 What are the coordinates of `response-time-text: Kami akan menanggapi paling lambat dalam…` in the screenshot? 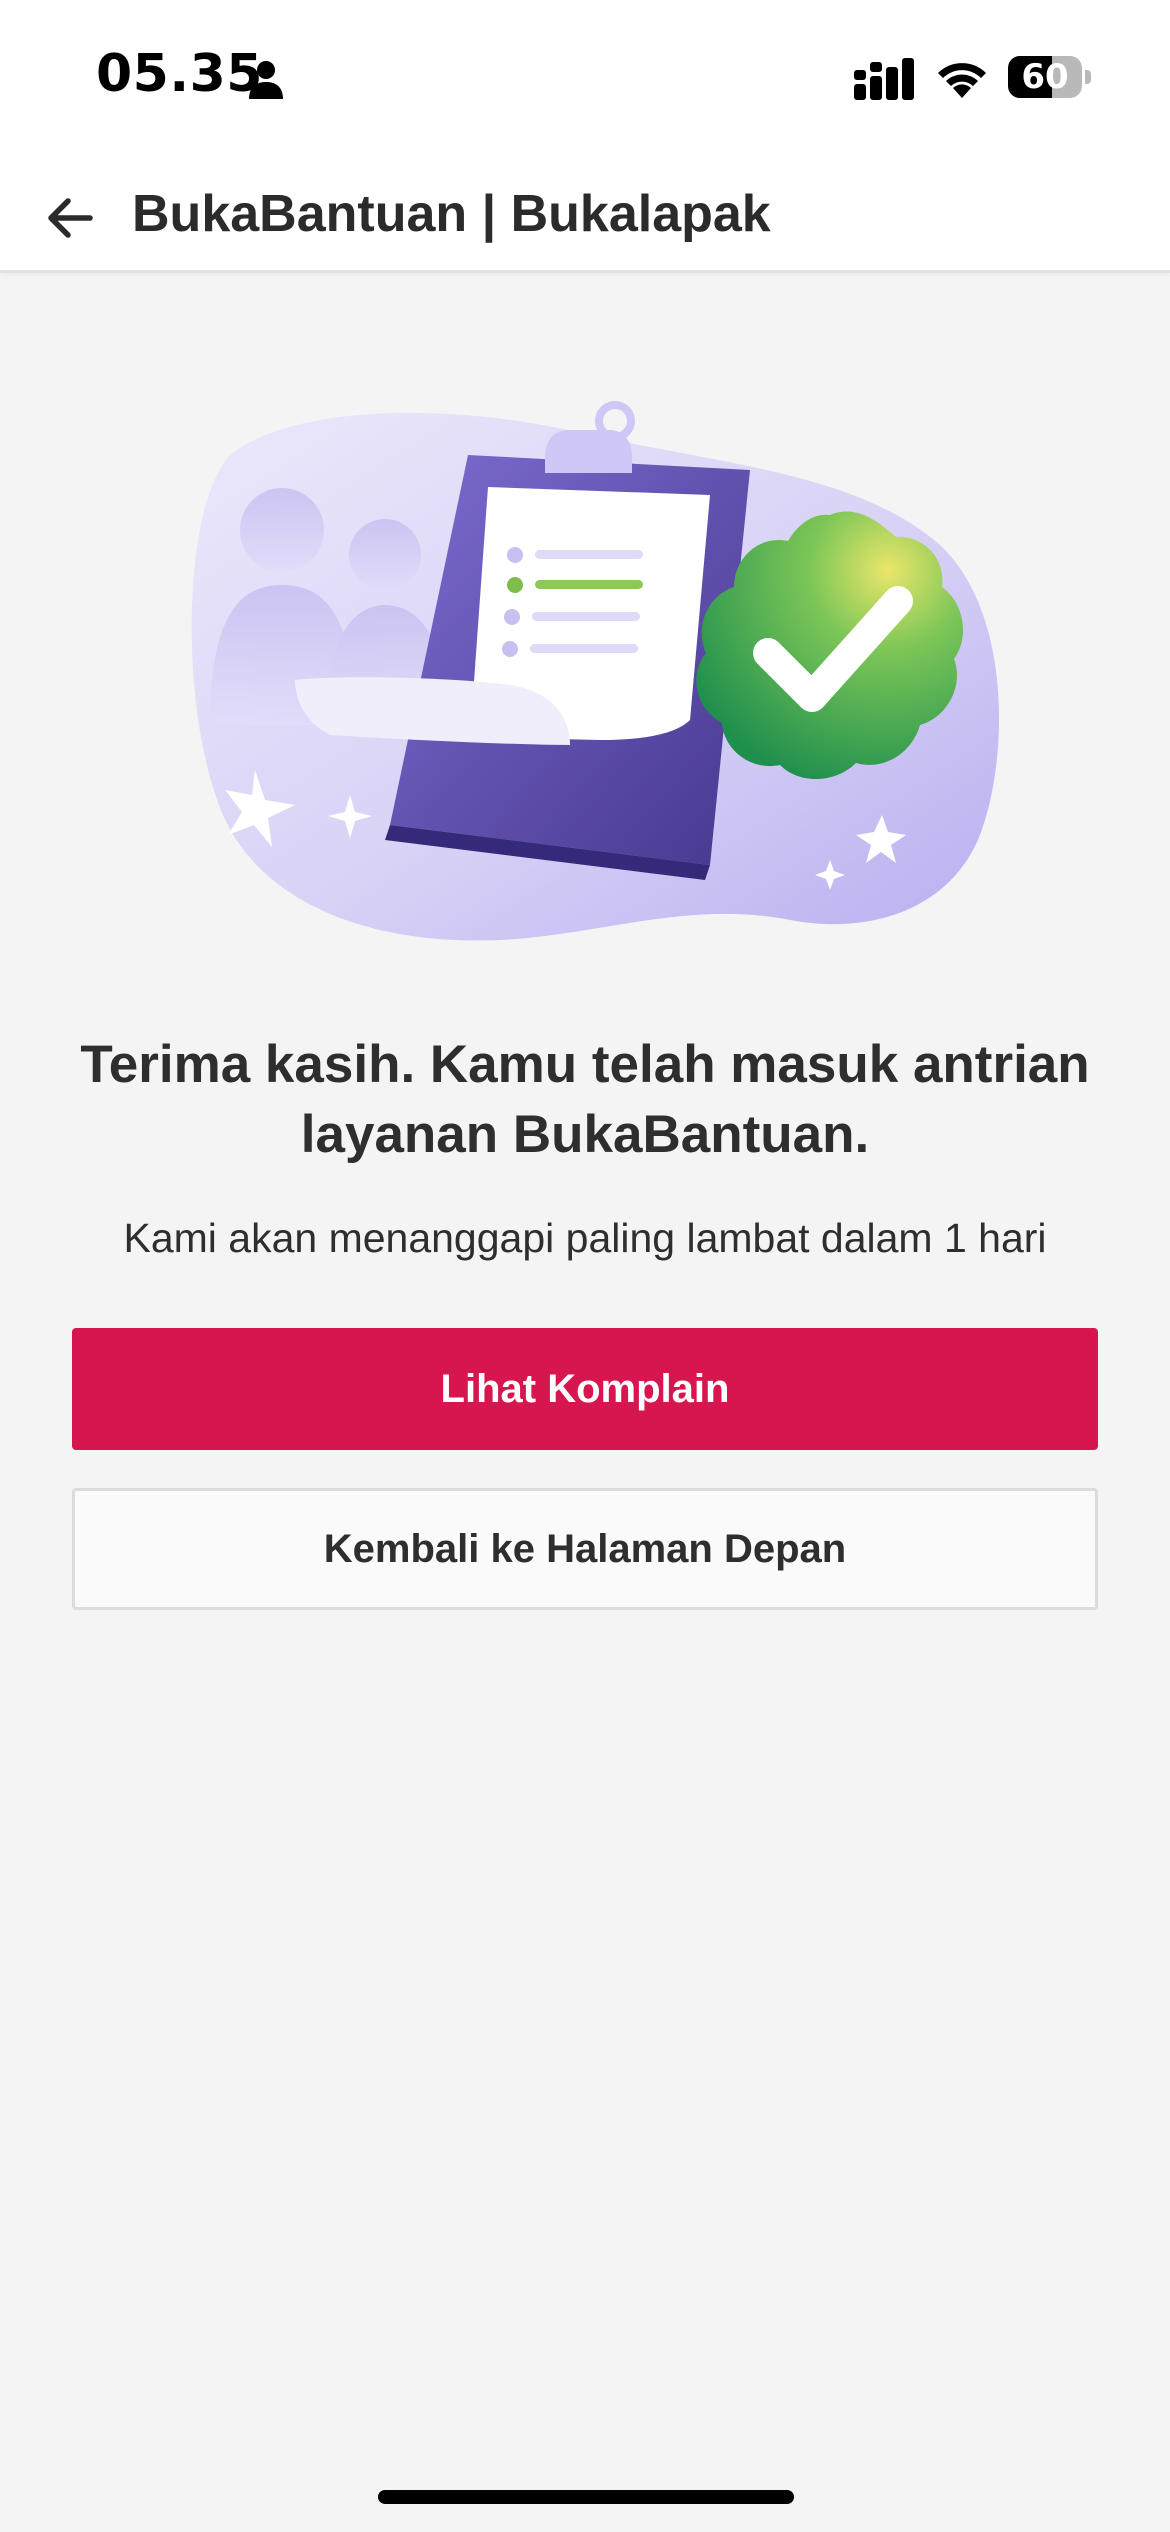 It's located at (585, 1238).